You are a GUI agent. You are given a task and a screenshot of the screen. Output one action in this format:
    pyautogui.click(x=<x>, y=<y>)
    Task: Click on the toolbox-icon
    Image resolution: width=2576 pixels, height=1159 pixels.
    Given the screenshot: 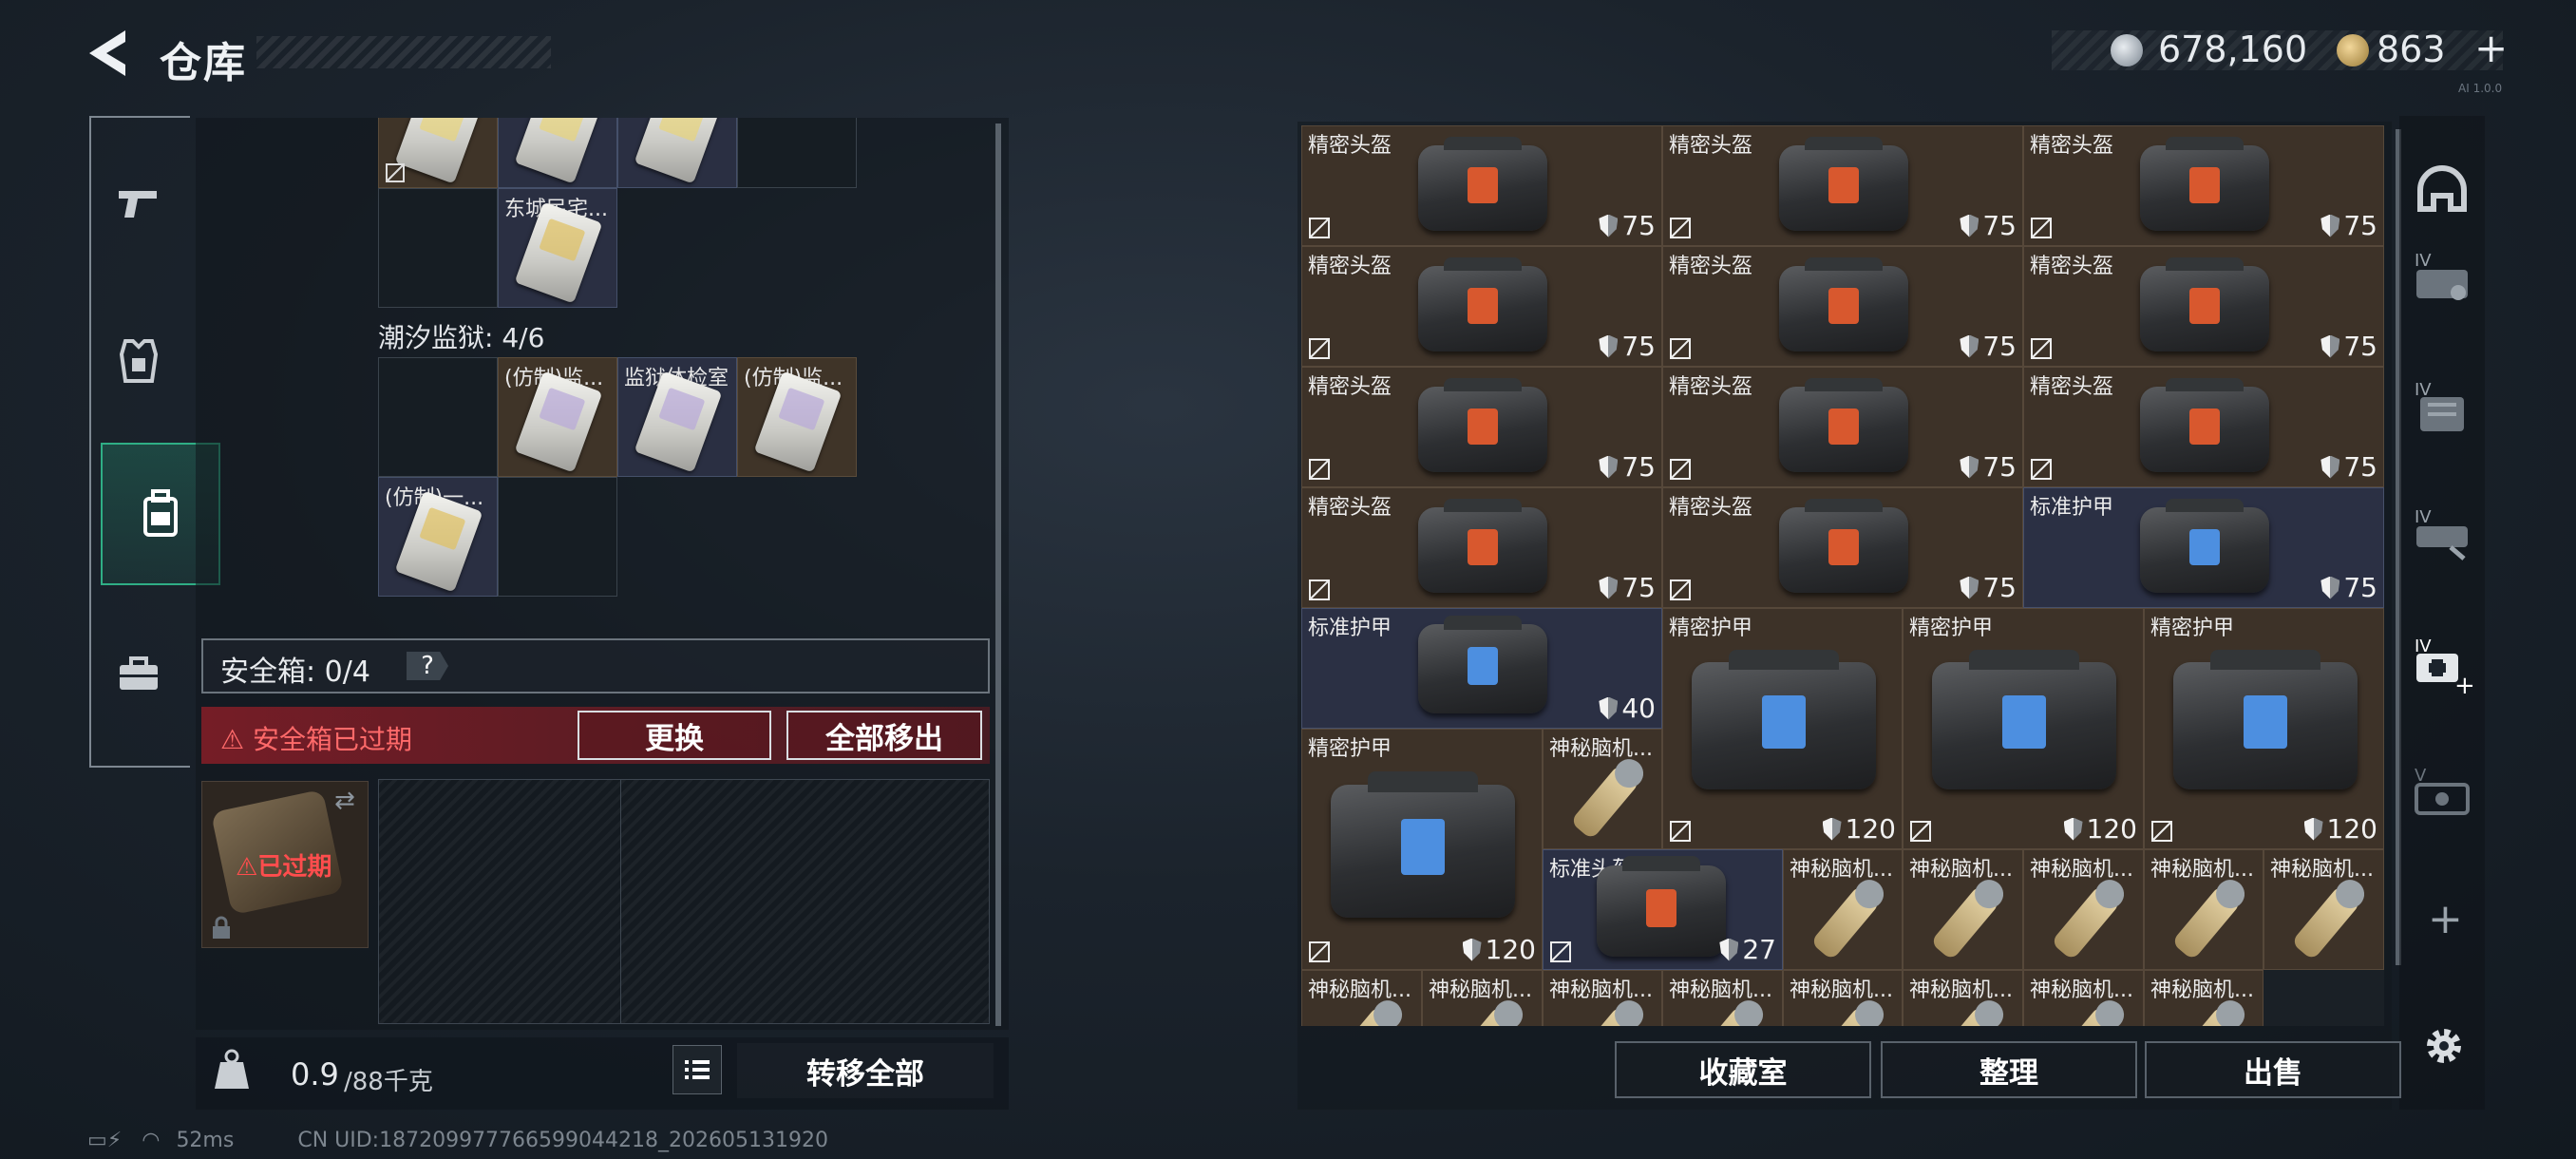 What is the action you would take?
    pyautogui.click(x=139, y=673)
    